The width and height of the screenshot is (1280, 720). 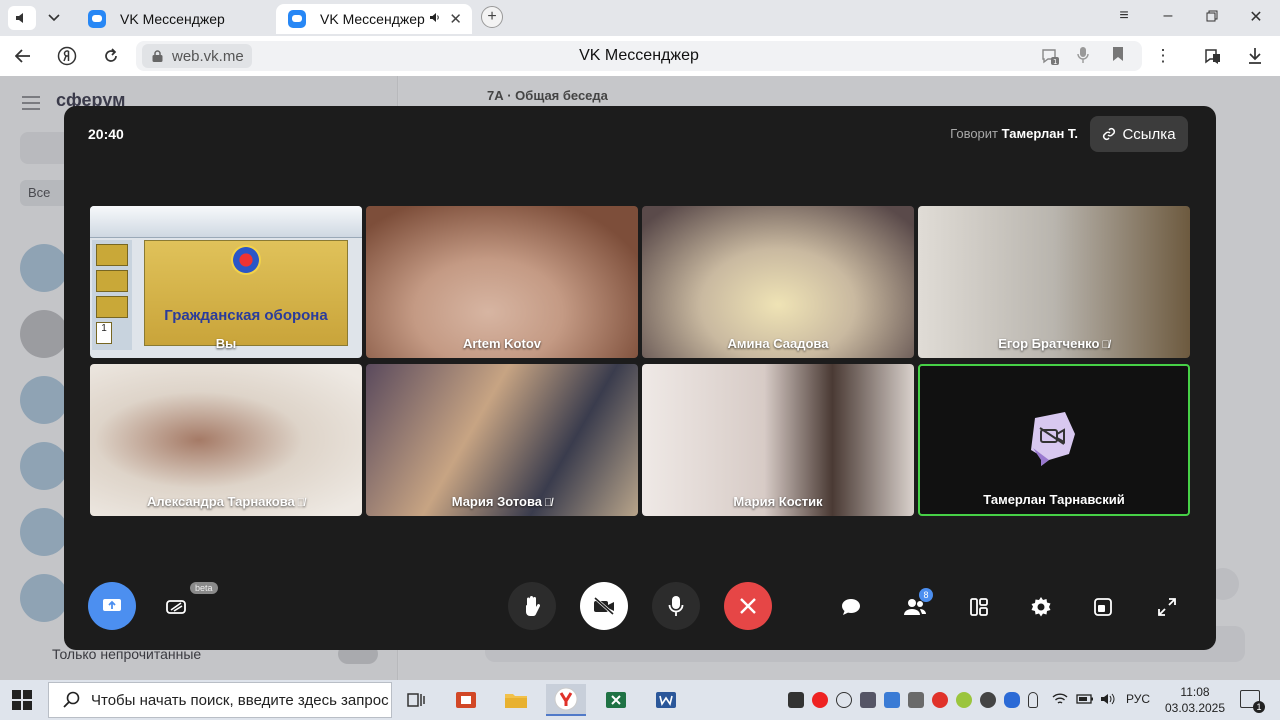 What do you see at coordinates (640, 18) in the screenshot?
I see `browser-tab-bar: VK Мессенджер VK Мессенджер ✕ + ≡ – ✕` at bounding box center [640, 18].